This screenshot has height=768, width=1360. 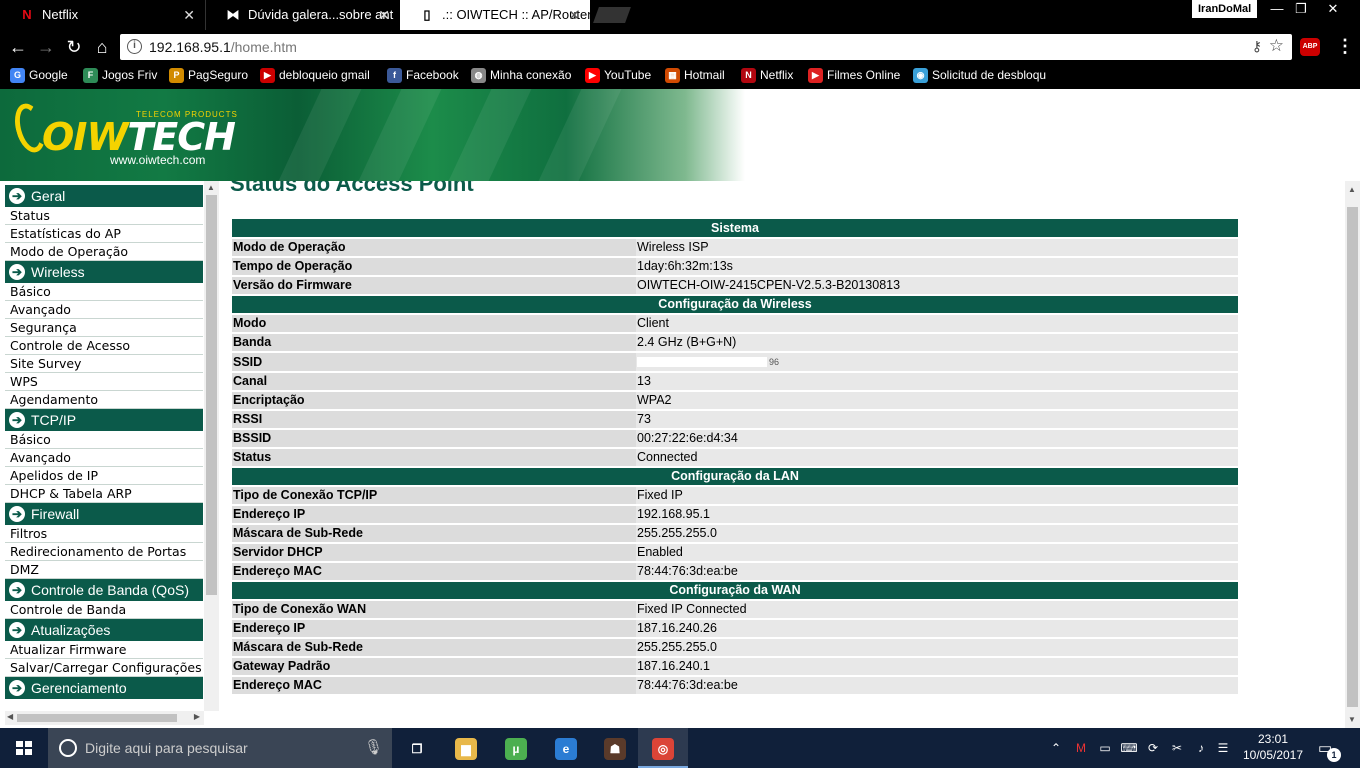 I want to click on utorrent-icon: µ, so click(x=516, y=748).